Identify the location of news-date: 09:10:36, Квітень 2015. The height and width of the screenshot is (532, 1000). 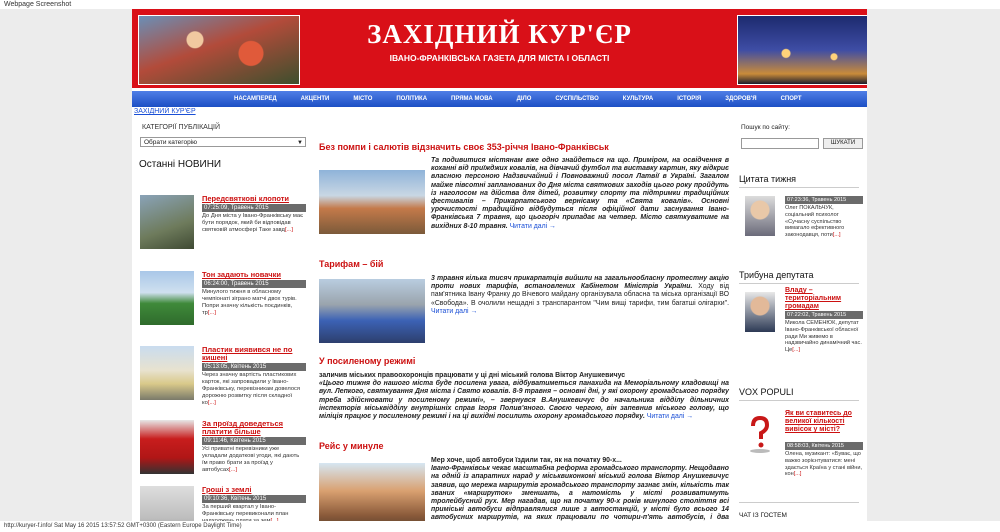
(254, 499).